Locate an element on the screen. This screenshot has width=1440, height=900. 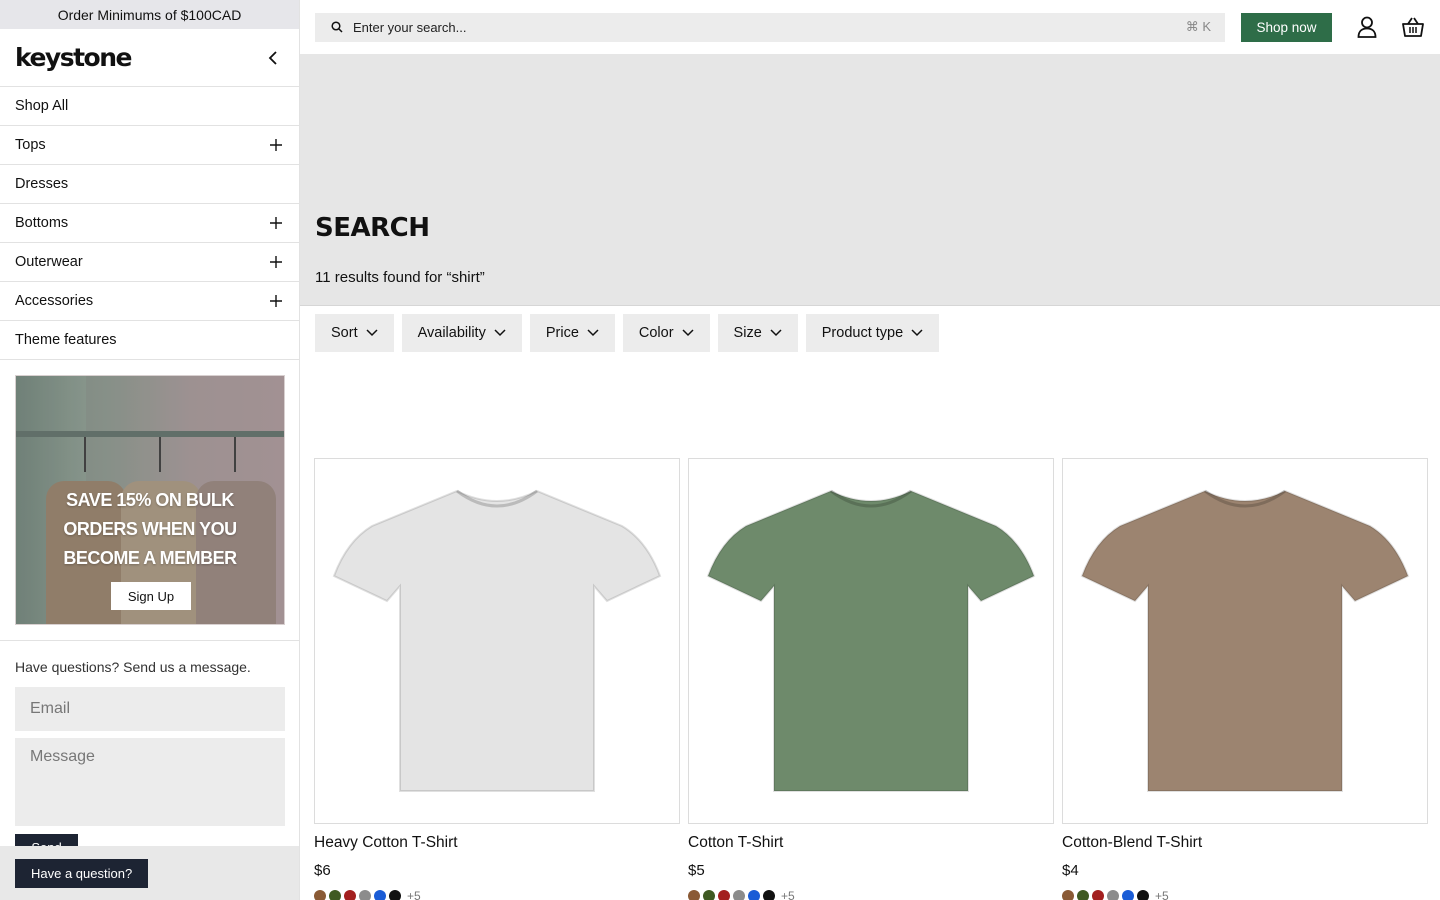
sidebar-item-label: Dresses is located at coordinates (42, 184).